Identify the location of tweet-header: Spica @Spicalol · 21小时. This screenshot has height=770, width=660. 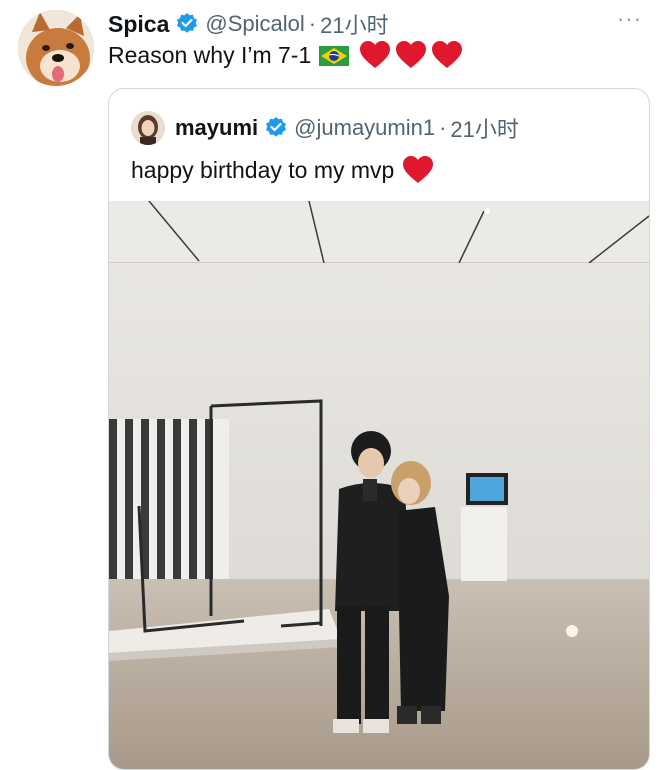
(248, 24).